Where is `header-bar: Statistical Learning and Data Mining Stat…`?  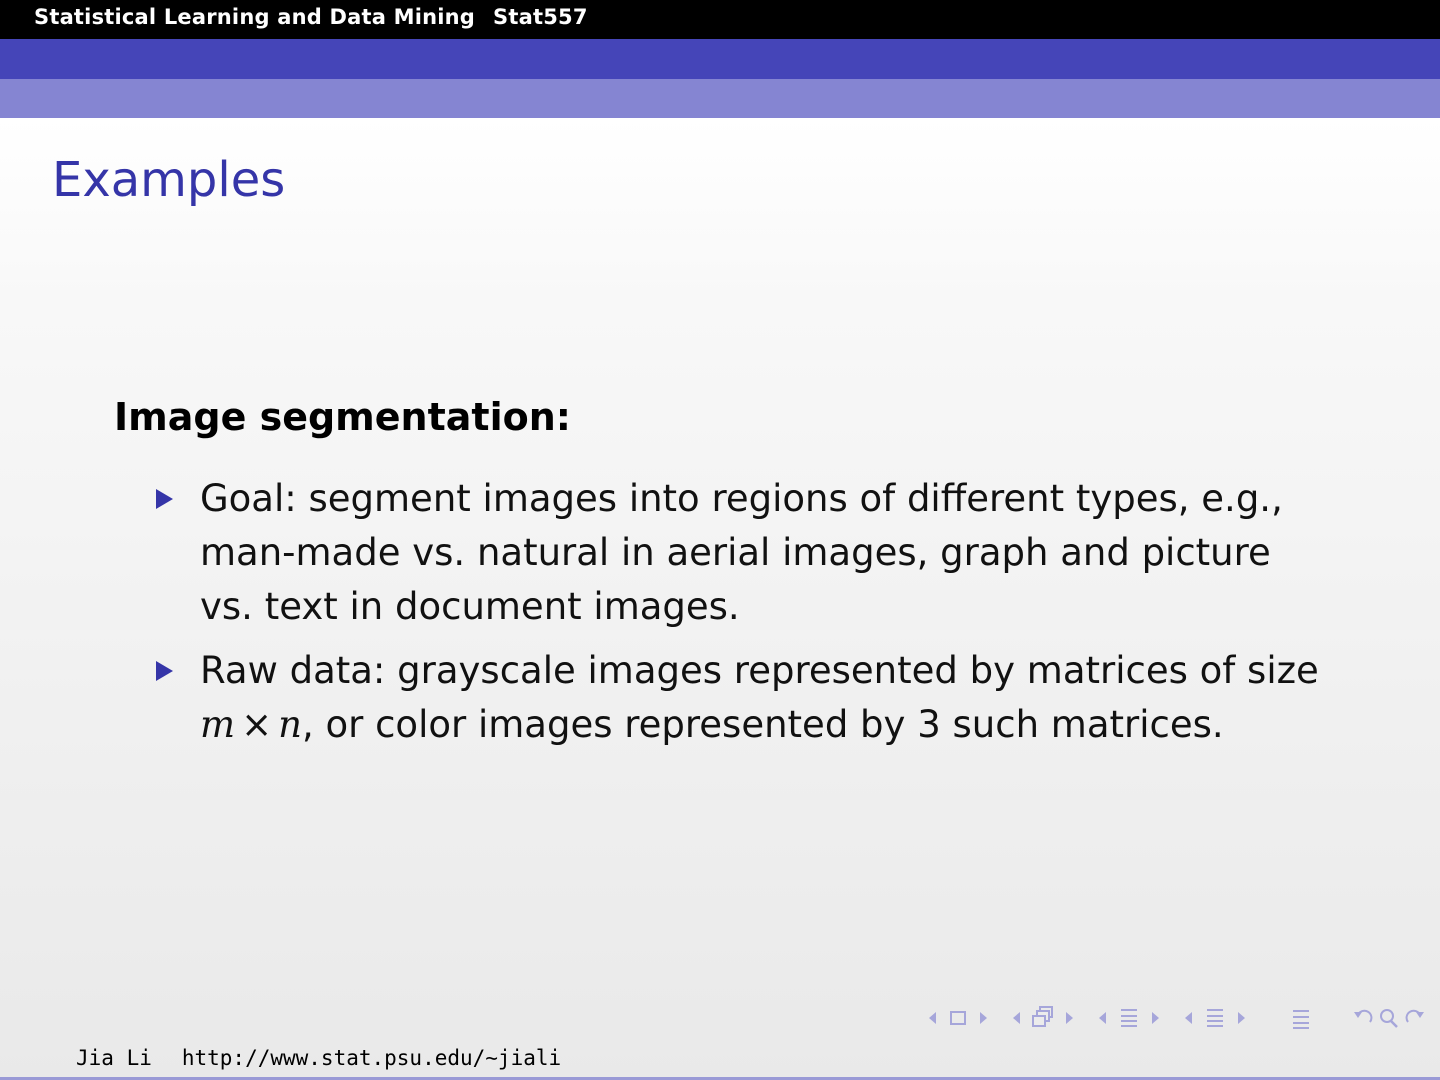
header-bar: Statistical Learning and Data Mining Stat… is located at coordinates (720, 19).